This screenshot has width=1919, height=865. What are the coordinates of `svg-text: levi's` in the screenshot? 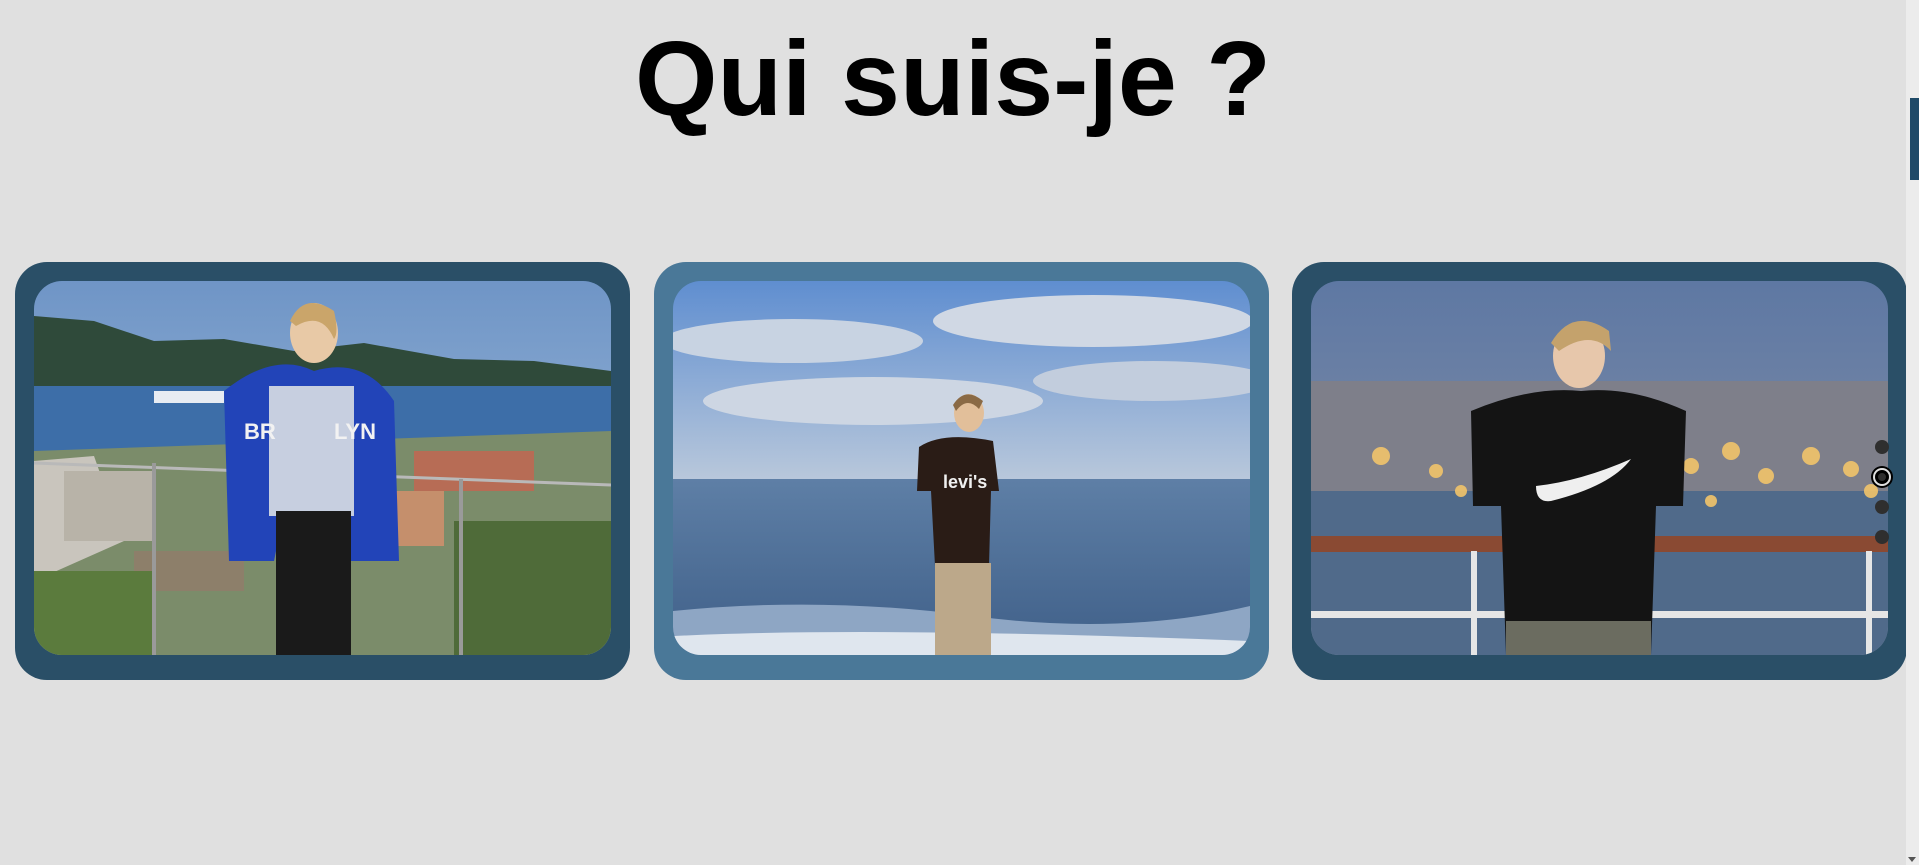 It's located at (965, 482).